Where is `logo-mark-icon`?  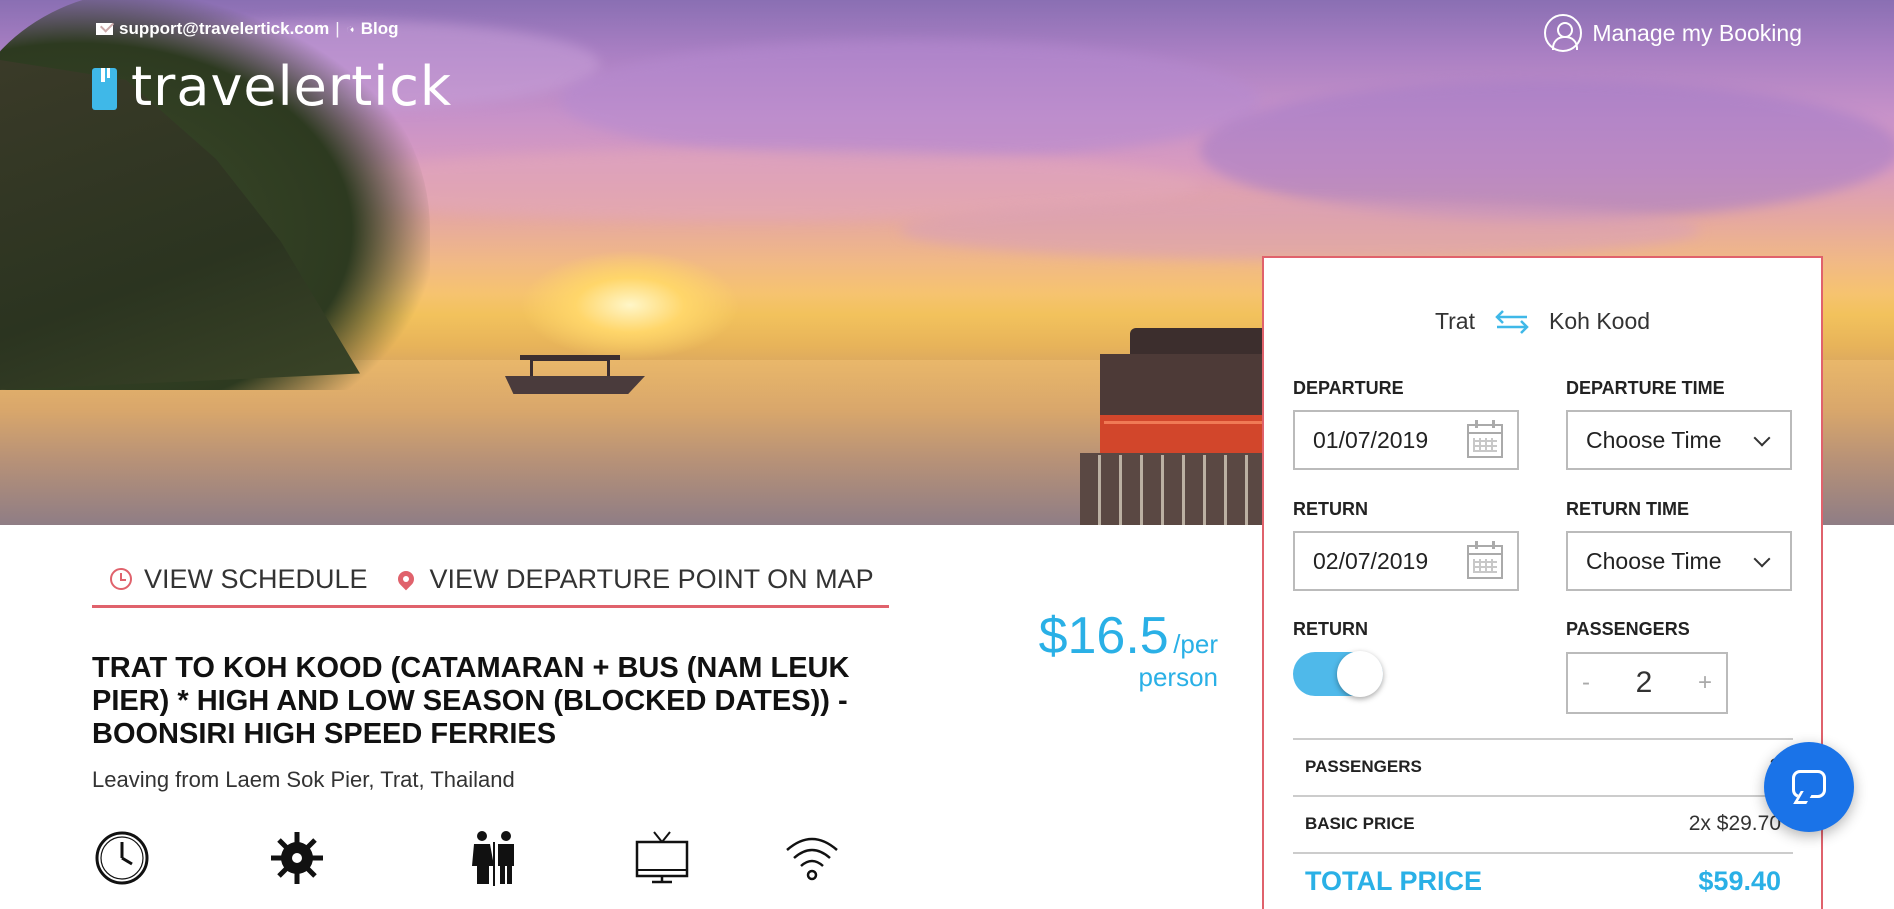
logo-mark-icon is located at coordinates (104, 89).